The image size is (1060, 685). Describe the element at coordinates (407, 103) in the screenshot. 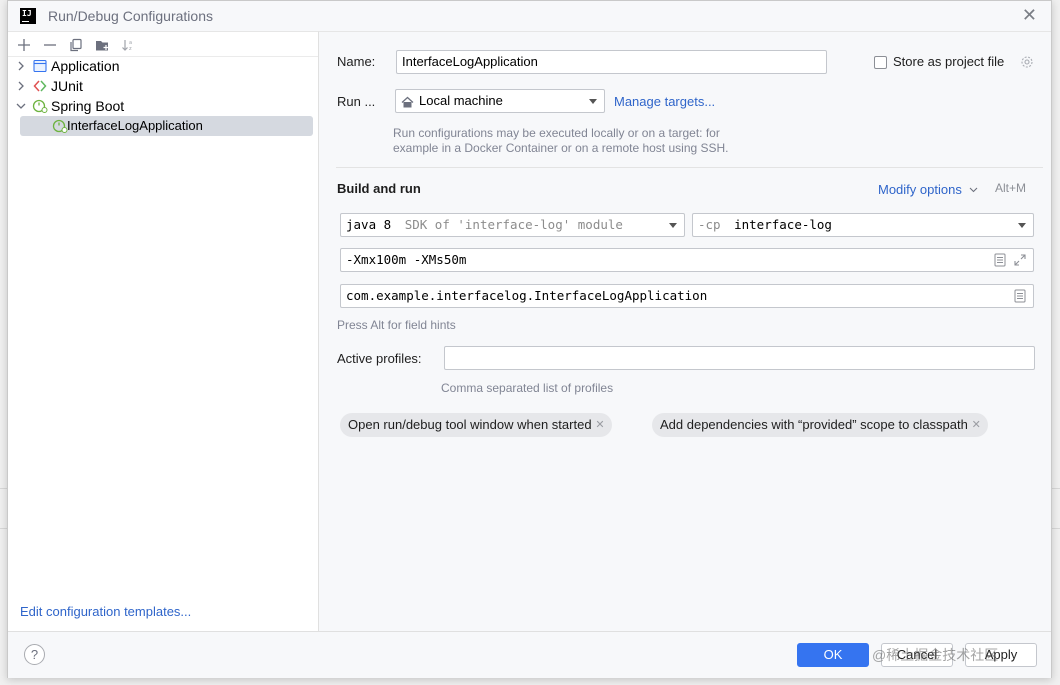

I see `home-icon` at that location.